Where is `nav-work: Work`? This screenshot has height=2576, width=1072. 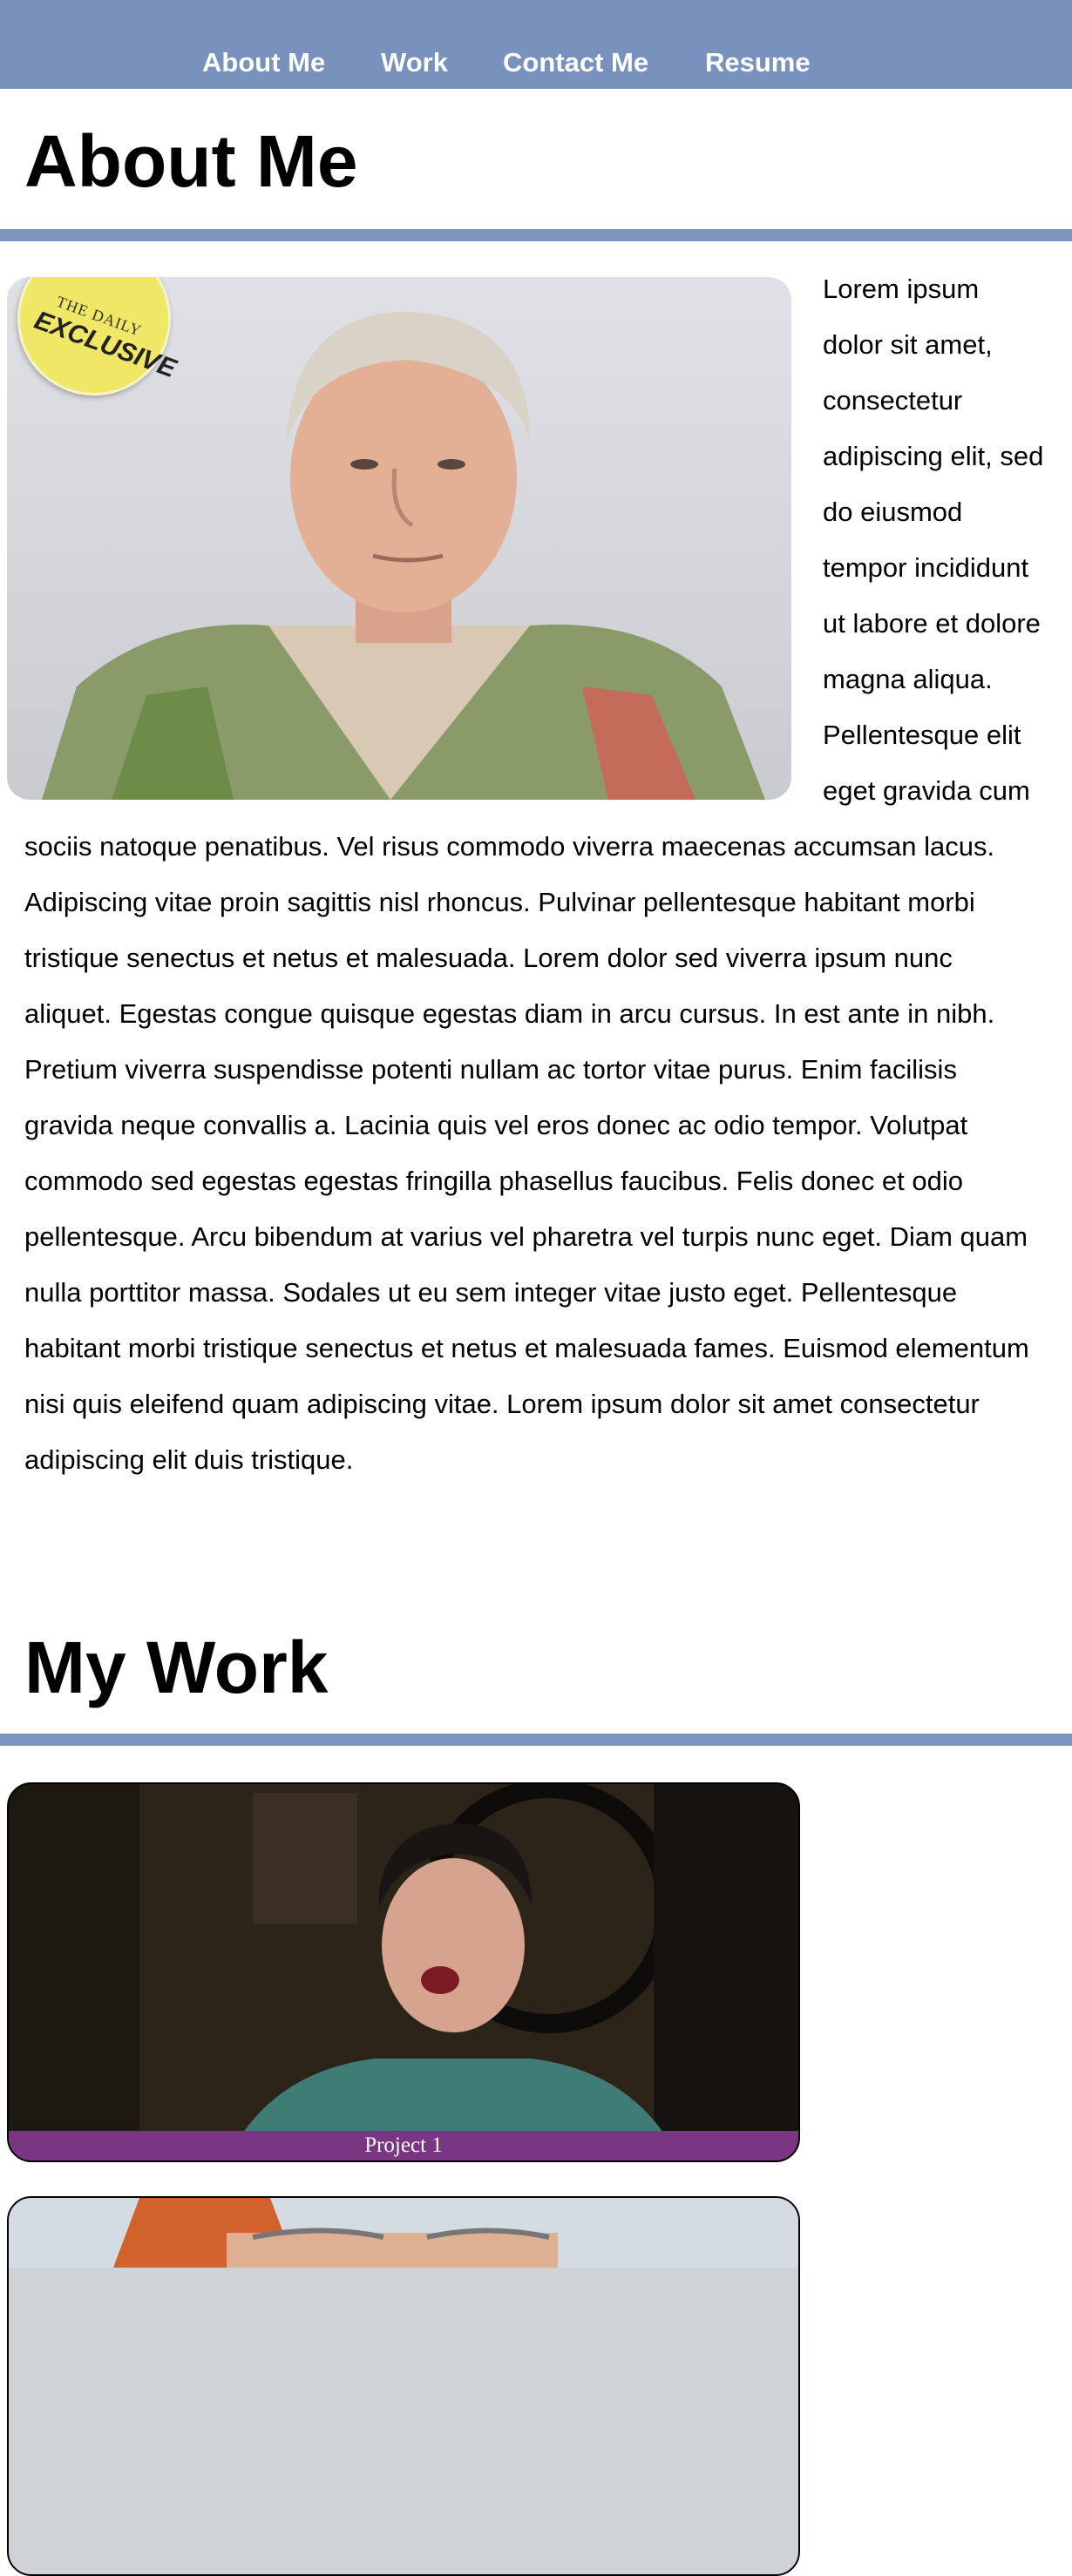
nav-work: Work is located at coordinates (414, 62).